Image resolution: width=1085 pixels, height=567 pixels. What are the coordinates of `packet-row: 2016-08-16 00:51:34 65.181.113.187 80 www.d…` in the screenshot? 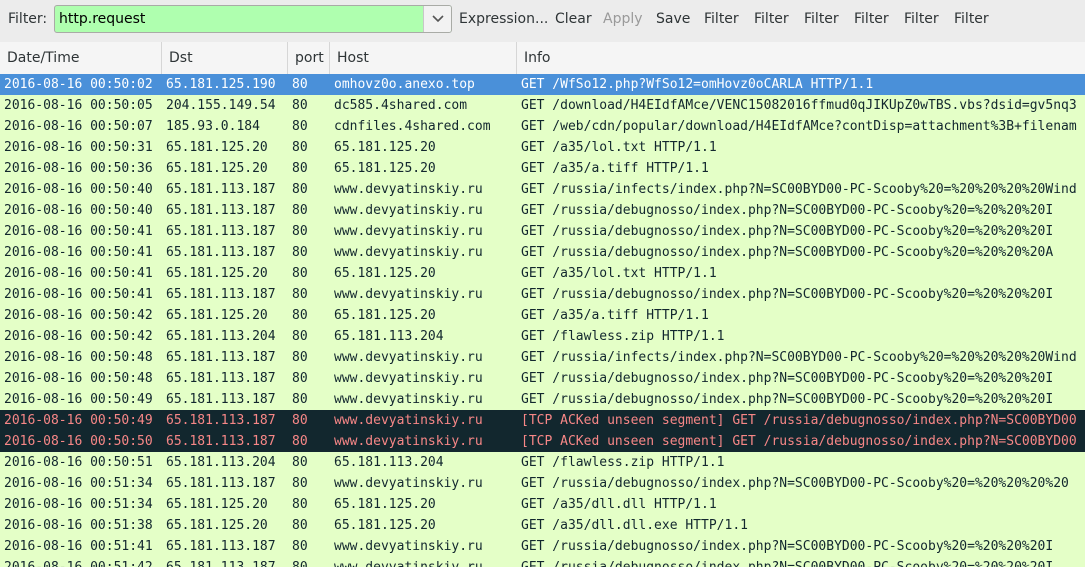 It's located at (542, 483).